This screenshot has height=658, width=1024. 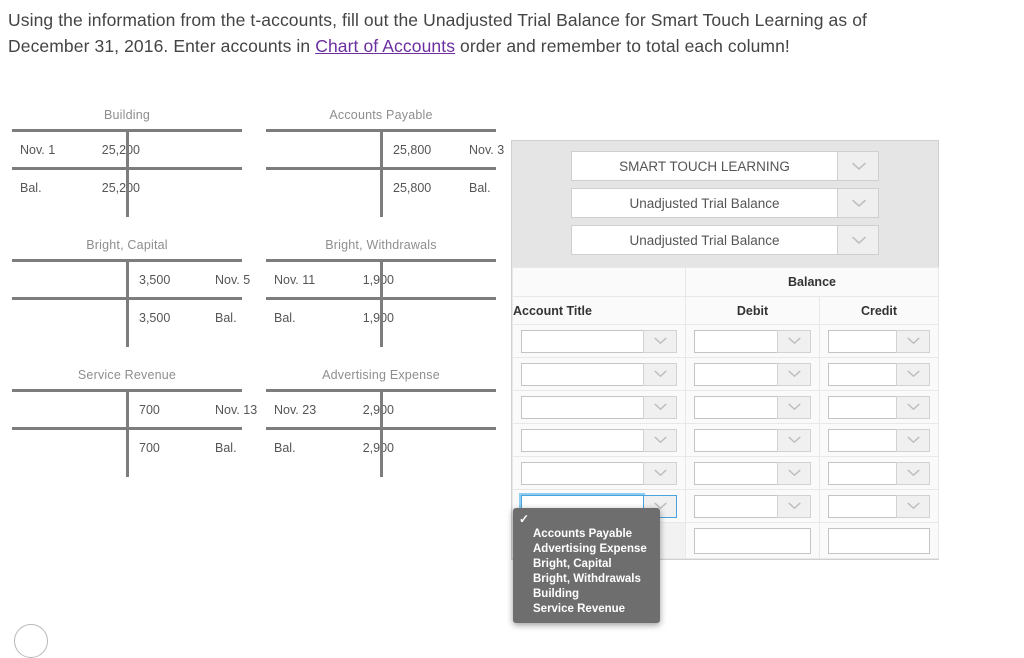 I want to click on worksheet-header-select-value: Unadjusted Trial Balance, so click(x=704, y=240).